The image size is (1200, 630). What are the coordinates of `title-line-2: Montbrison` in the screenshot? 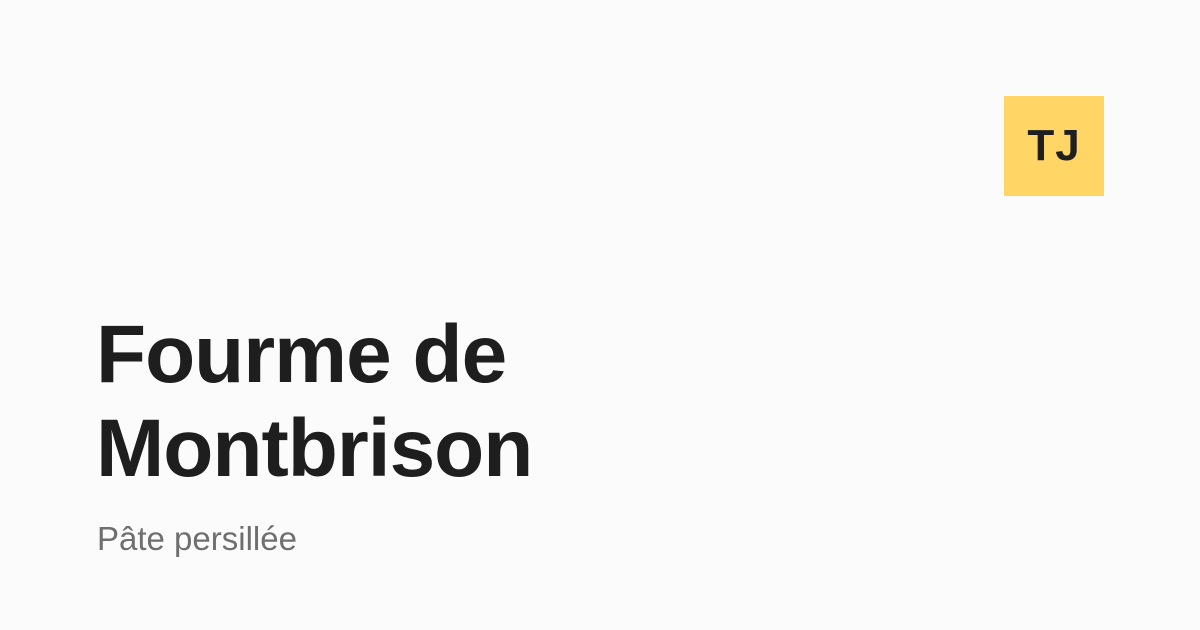 It's located at (314, 448).